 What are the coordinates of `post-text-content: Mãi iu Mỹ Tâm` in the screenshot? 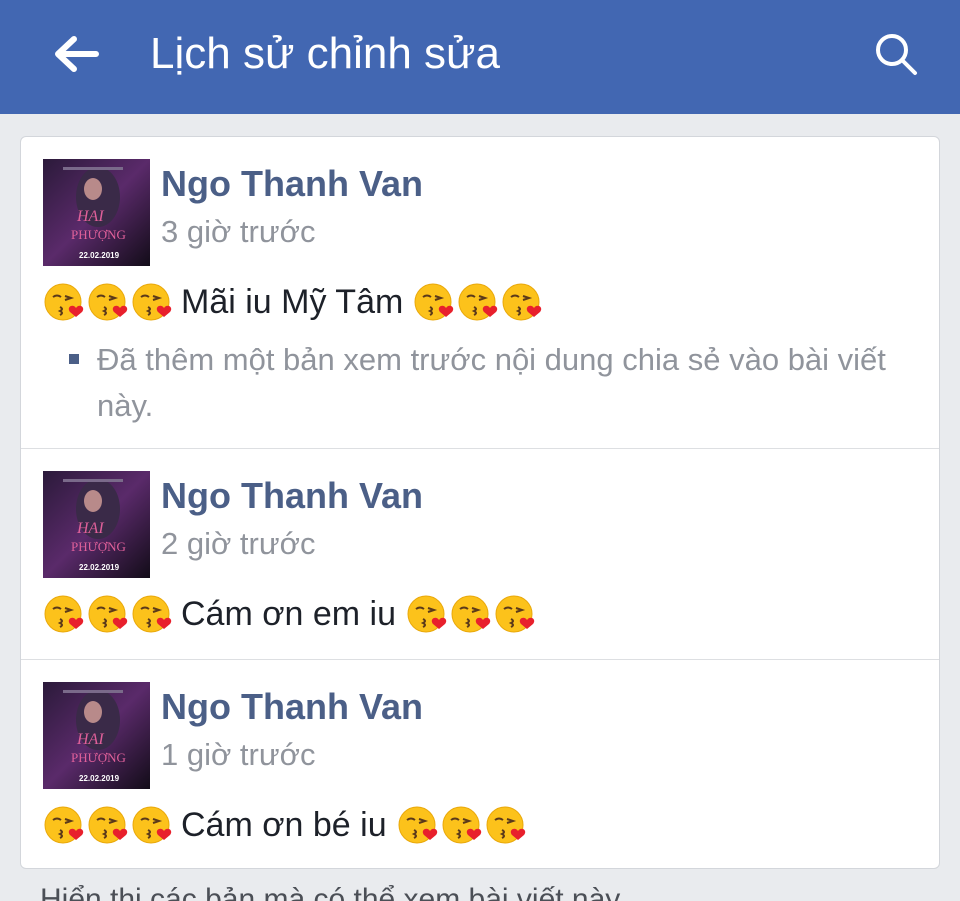 It's located at (292, 301).